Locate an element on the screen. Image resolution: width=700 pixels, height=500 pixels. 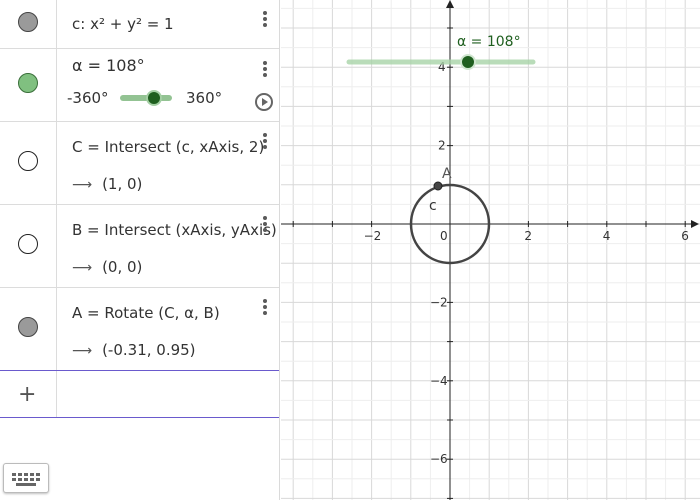
y-tick-label: −2 is located at coordinates (439, 302).